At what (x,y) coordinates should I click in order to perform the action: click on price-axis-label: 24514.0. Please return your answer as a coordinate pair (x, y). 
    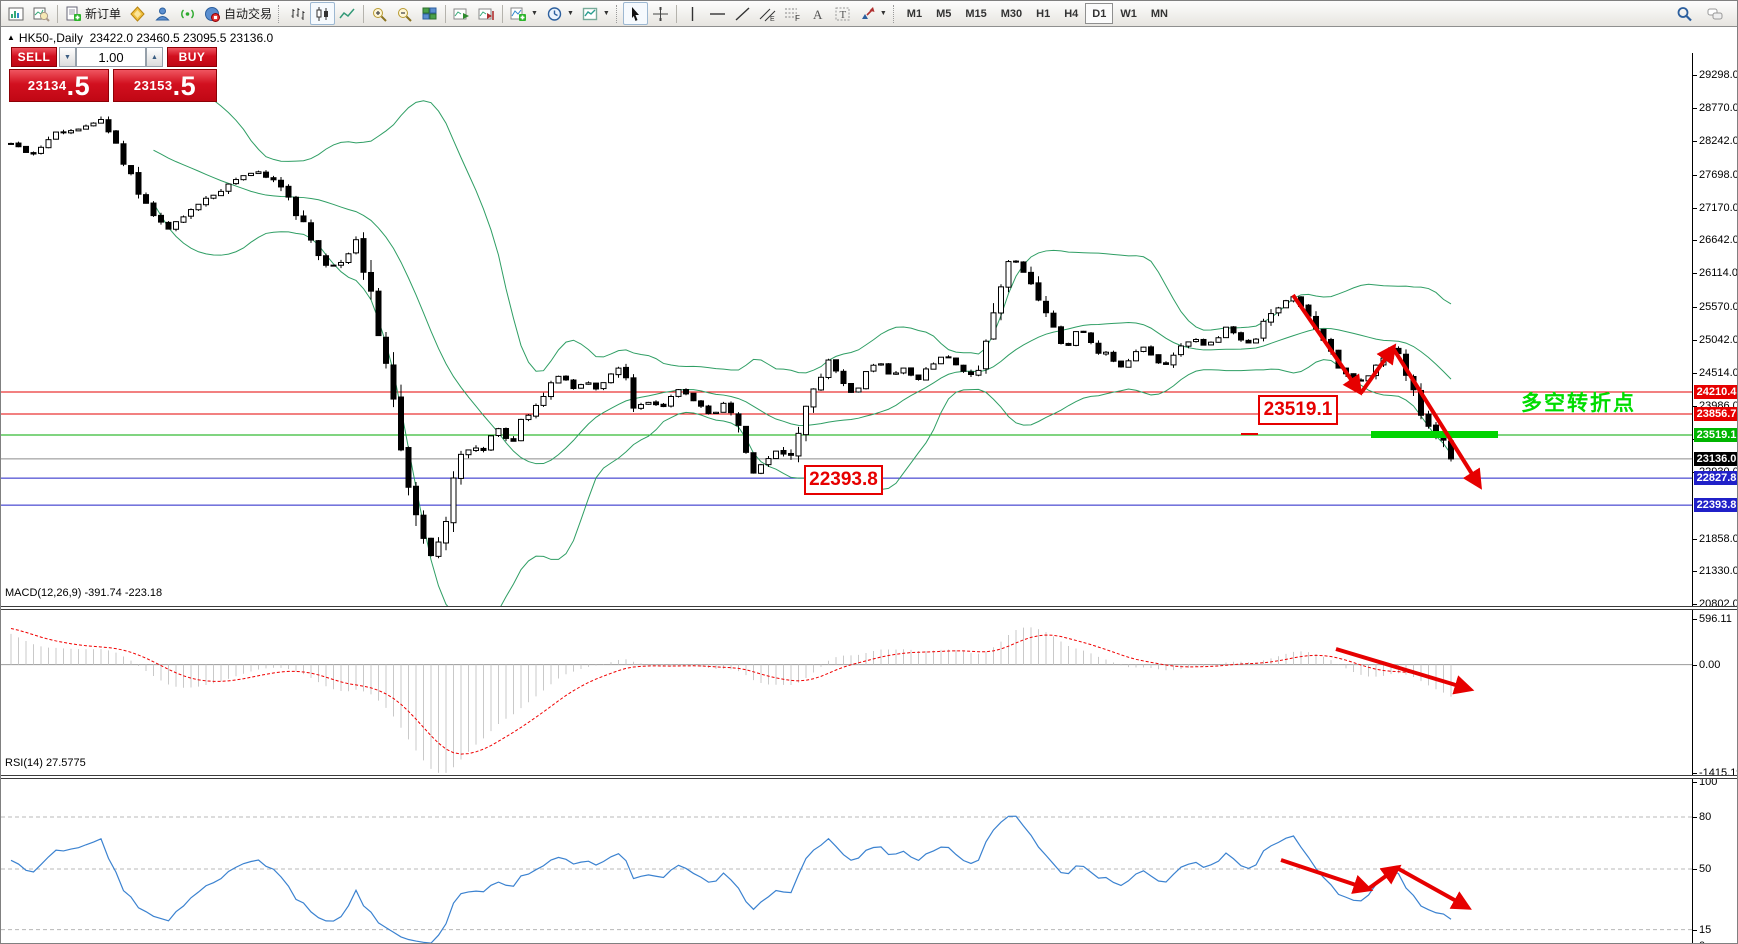
    Looking at the image, I should click on (1718, 373).